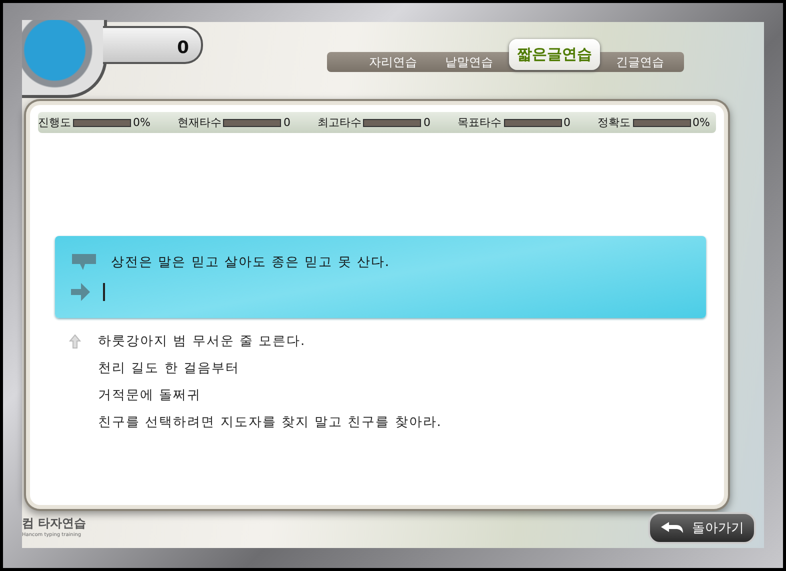  I want to click on return-arrow-icon, so click(672, 528).